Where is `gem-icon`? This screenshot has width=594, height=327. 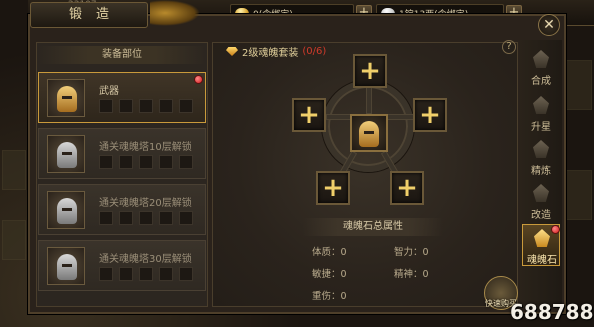
gem-icon is located at coordinates (232, 51).